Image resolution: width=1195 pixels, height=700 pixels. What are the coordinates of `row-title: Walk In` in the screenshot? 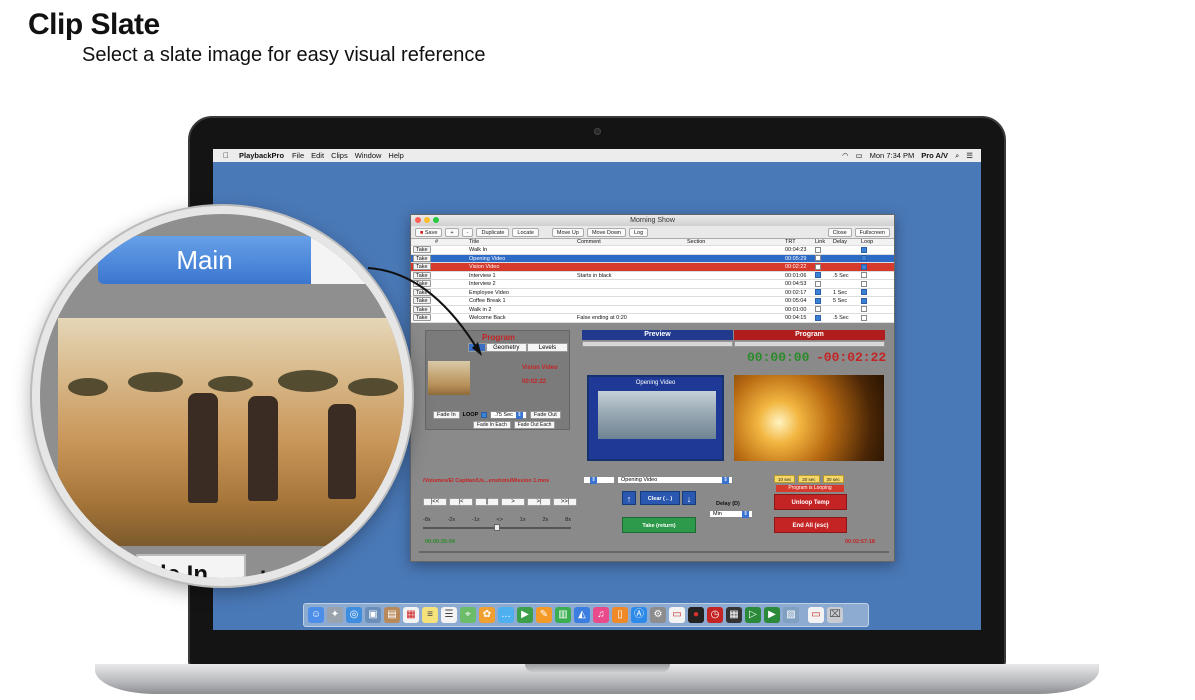 It's located at (523, 250).